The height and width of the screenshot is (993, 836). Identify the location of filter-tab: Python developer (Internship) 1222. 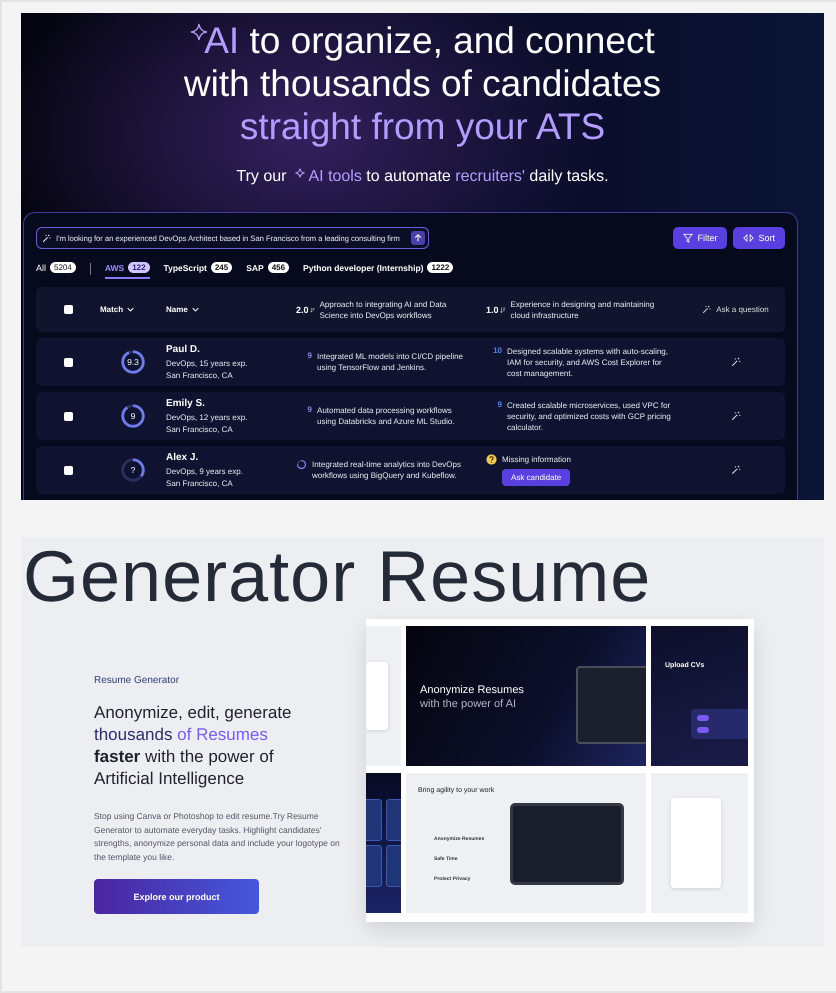
(378, 270).